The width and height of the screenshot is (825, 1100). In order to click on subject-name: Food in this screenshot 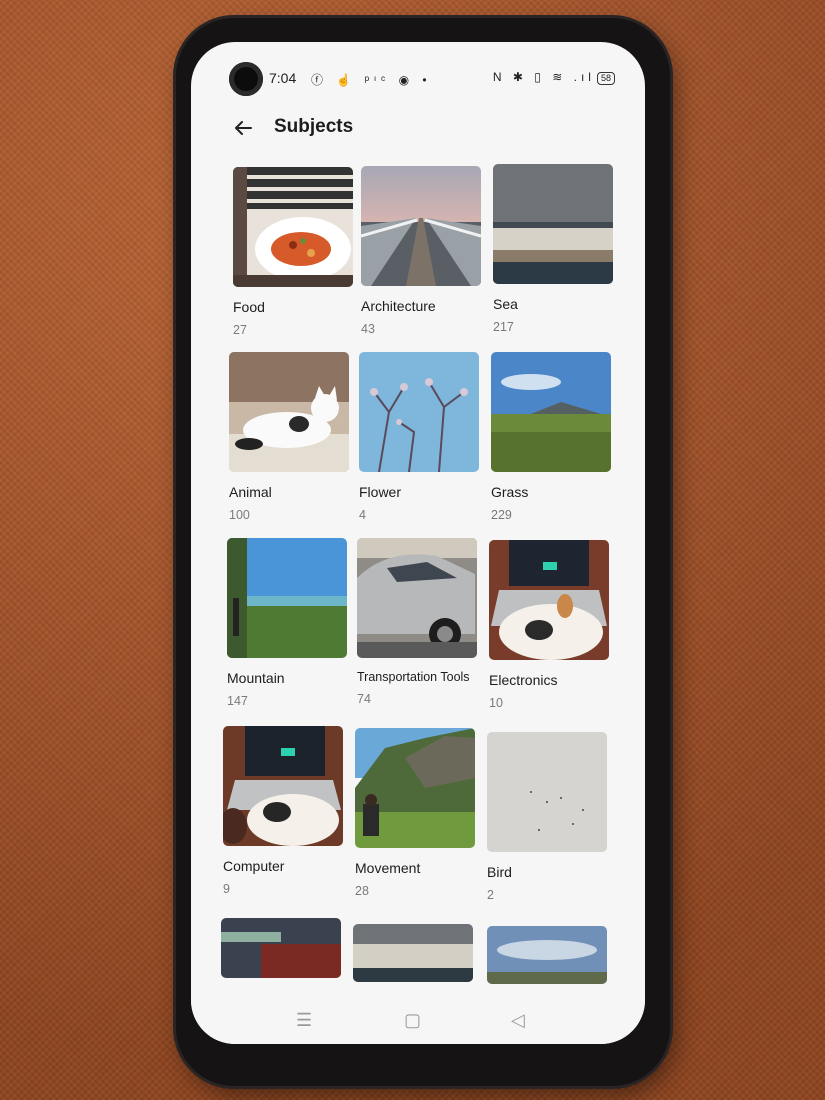, I will do `click(249, 307)`.